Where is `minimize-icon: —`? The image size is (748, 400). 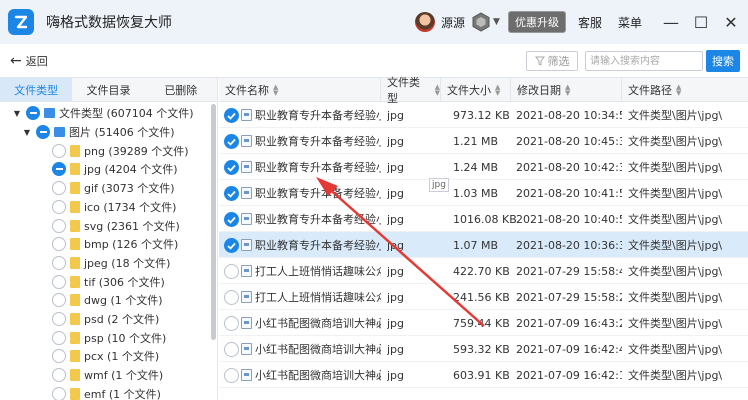 minimize-icon: — is located at coordinates (671, 22).